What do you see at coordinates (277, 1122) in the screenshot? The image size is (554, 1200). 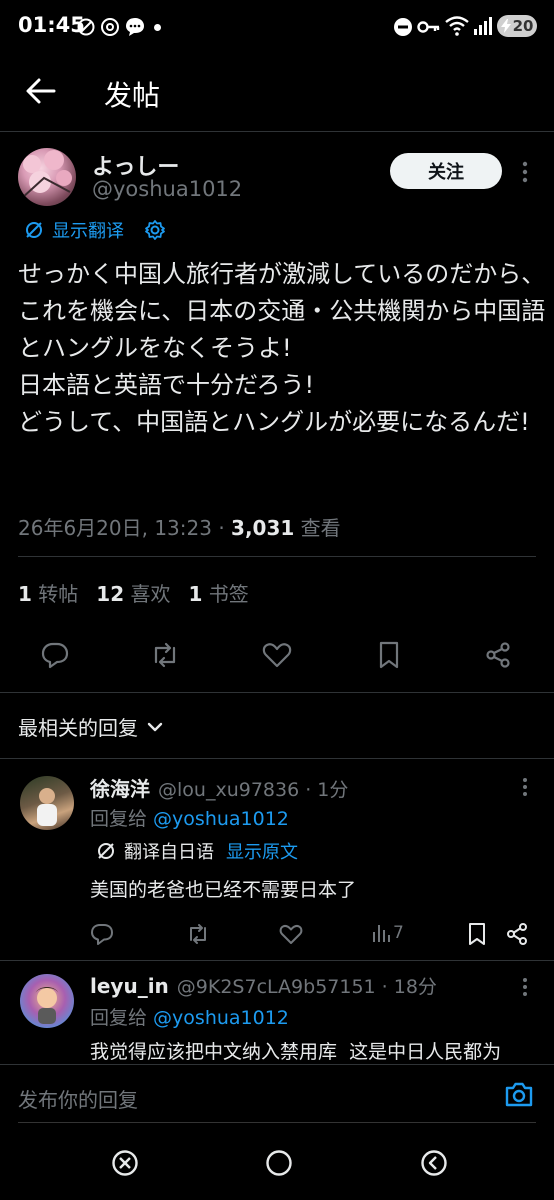 I see `compose-bottom-divider` at bounding box center [277, 1122].